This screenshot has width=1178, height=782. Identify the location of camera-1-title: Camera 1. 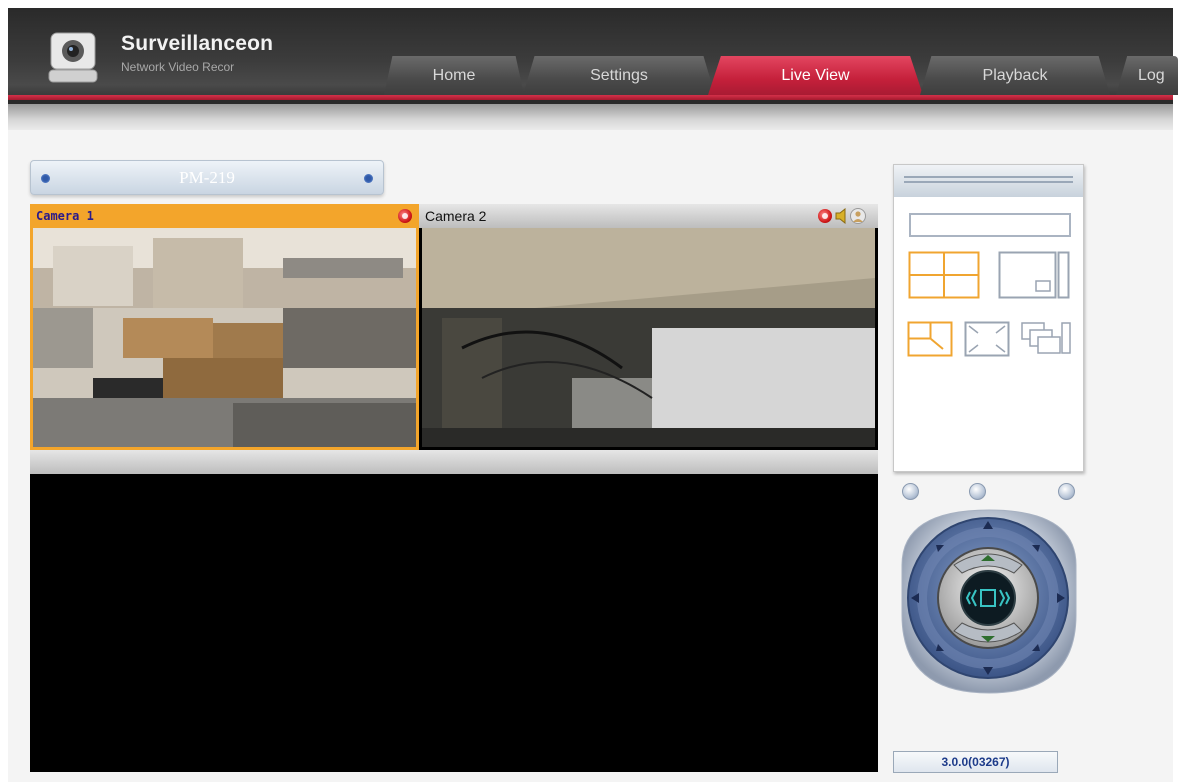
(65, 216).